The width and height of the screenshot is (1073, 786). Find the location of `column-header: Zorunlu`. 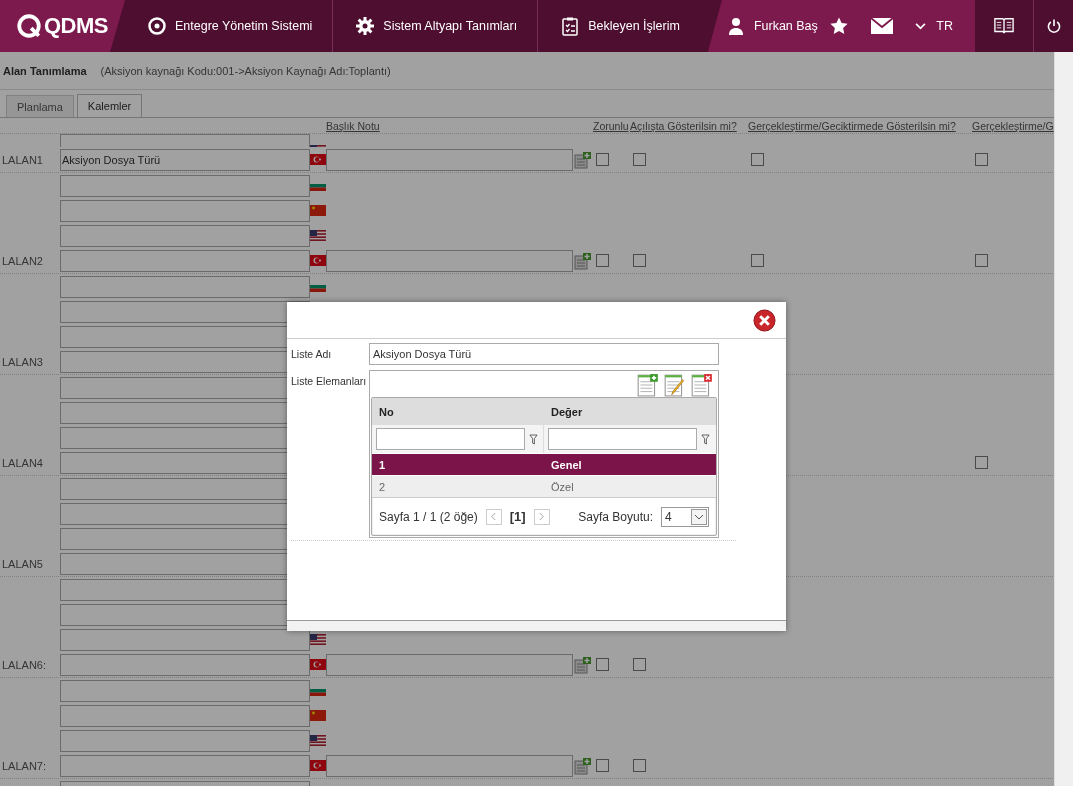

column-header: Zorunlu is located at coordinates (611, 125).